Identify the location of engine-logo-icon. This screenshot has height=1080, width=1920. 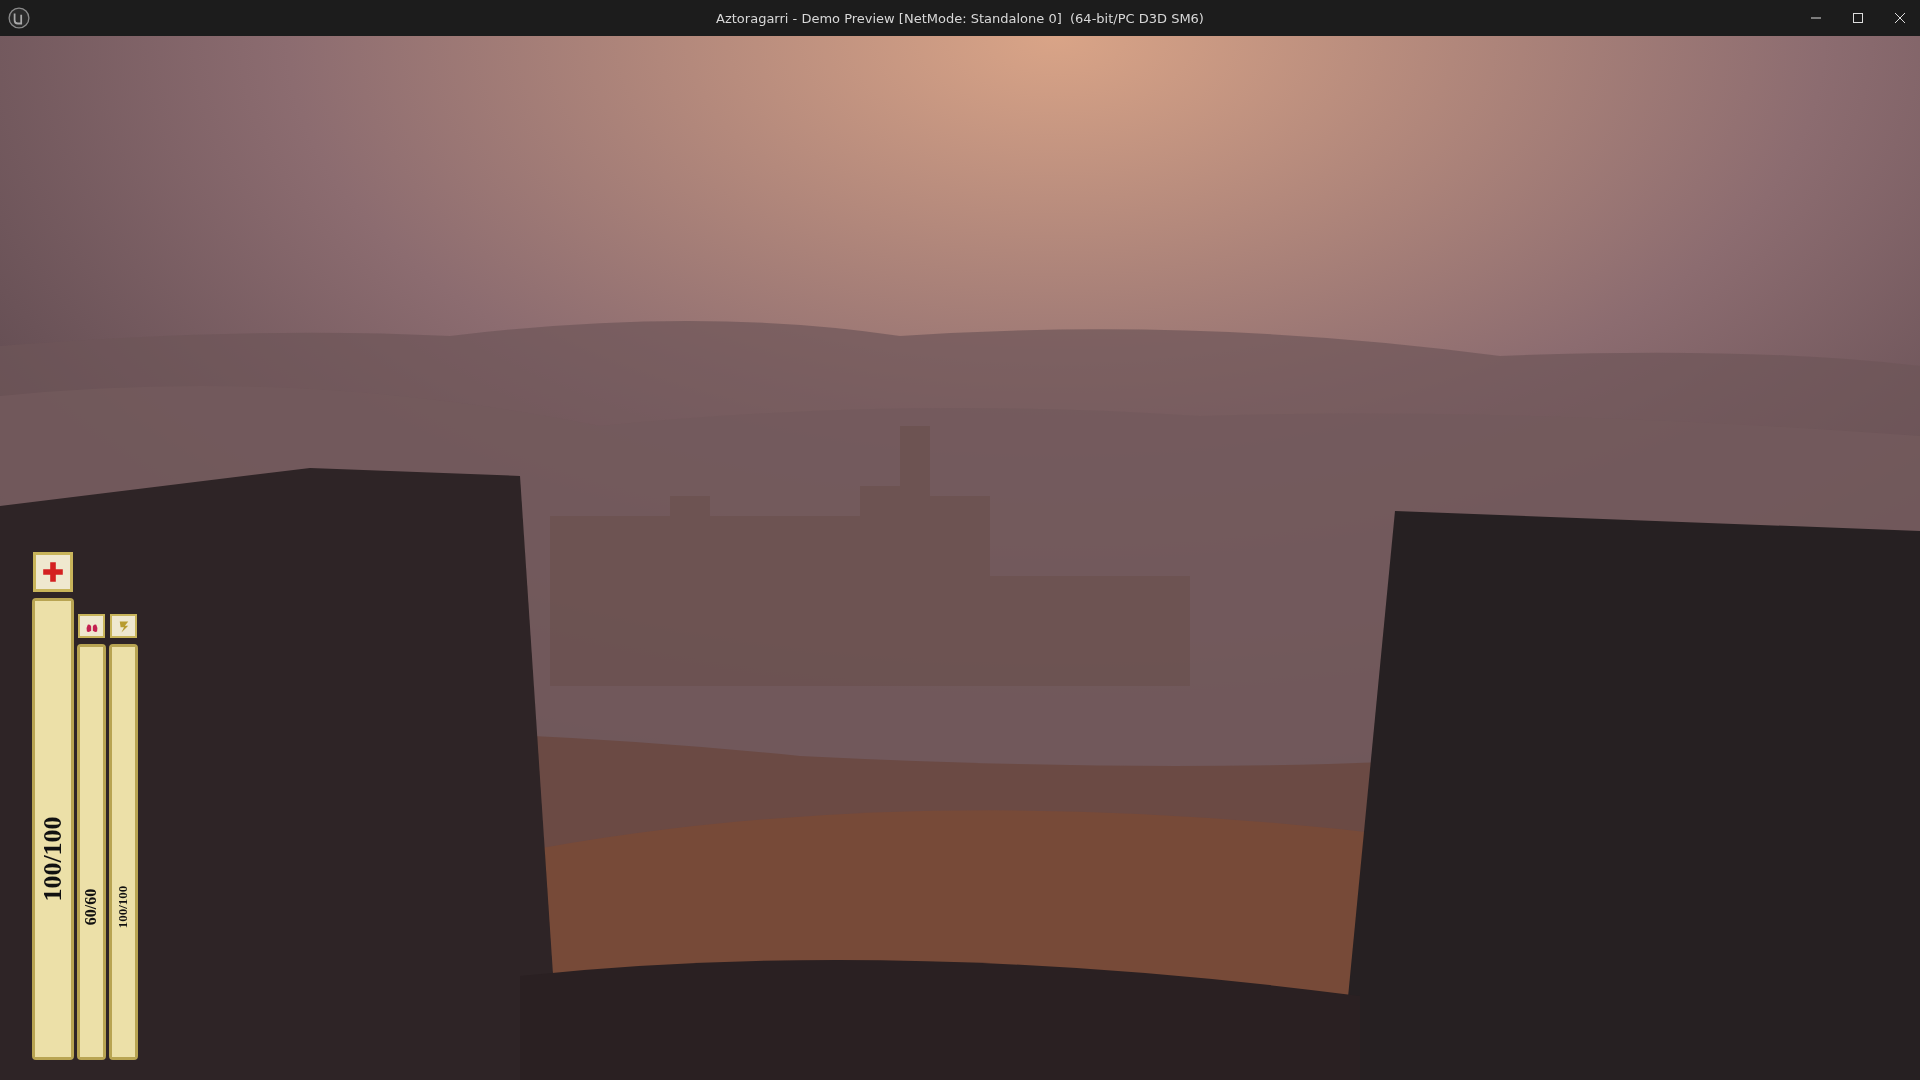
(19, 18).